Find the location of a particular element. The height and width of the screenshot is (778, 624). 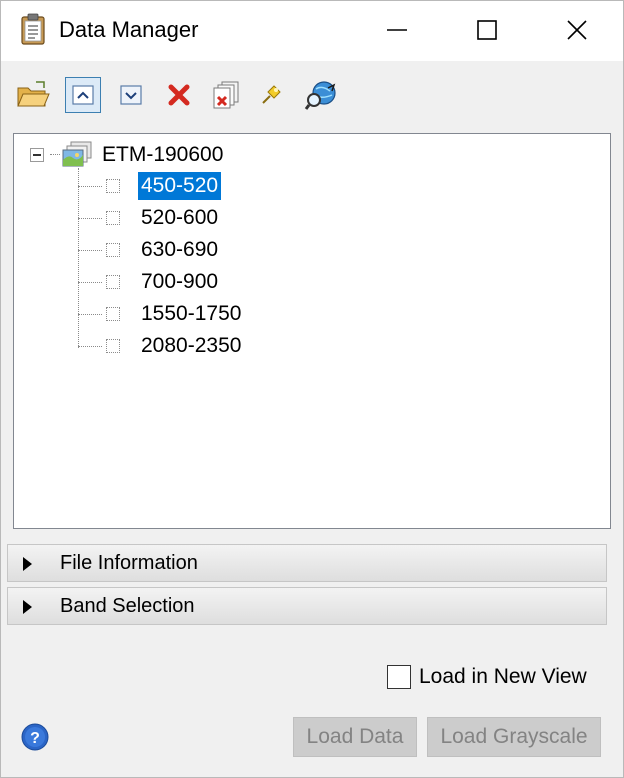

close-files-icon is located at coordinates (226, 95).